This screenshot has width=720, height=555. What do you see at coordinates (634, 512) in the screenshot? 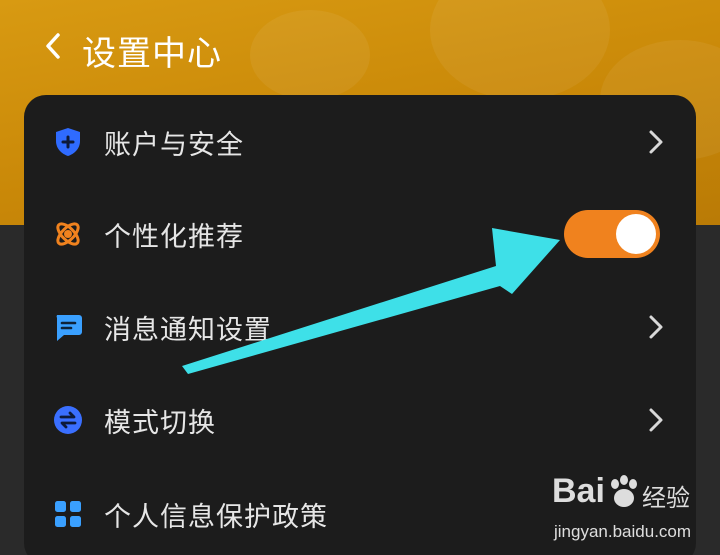
I see `watermark: Bai 经验 jingyan.baidu.com` at bounding box center [634, 512].